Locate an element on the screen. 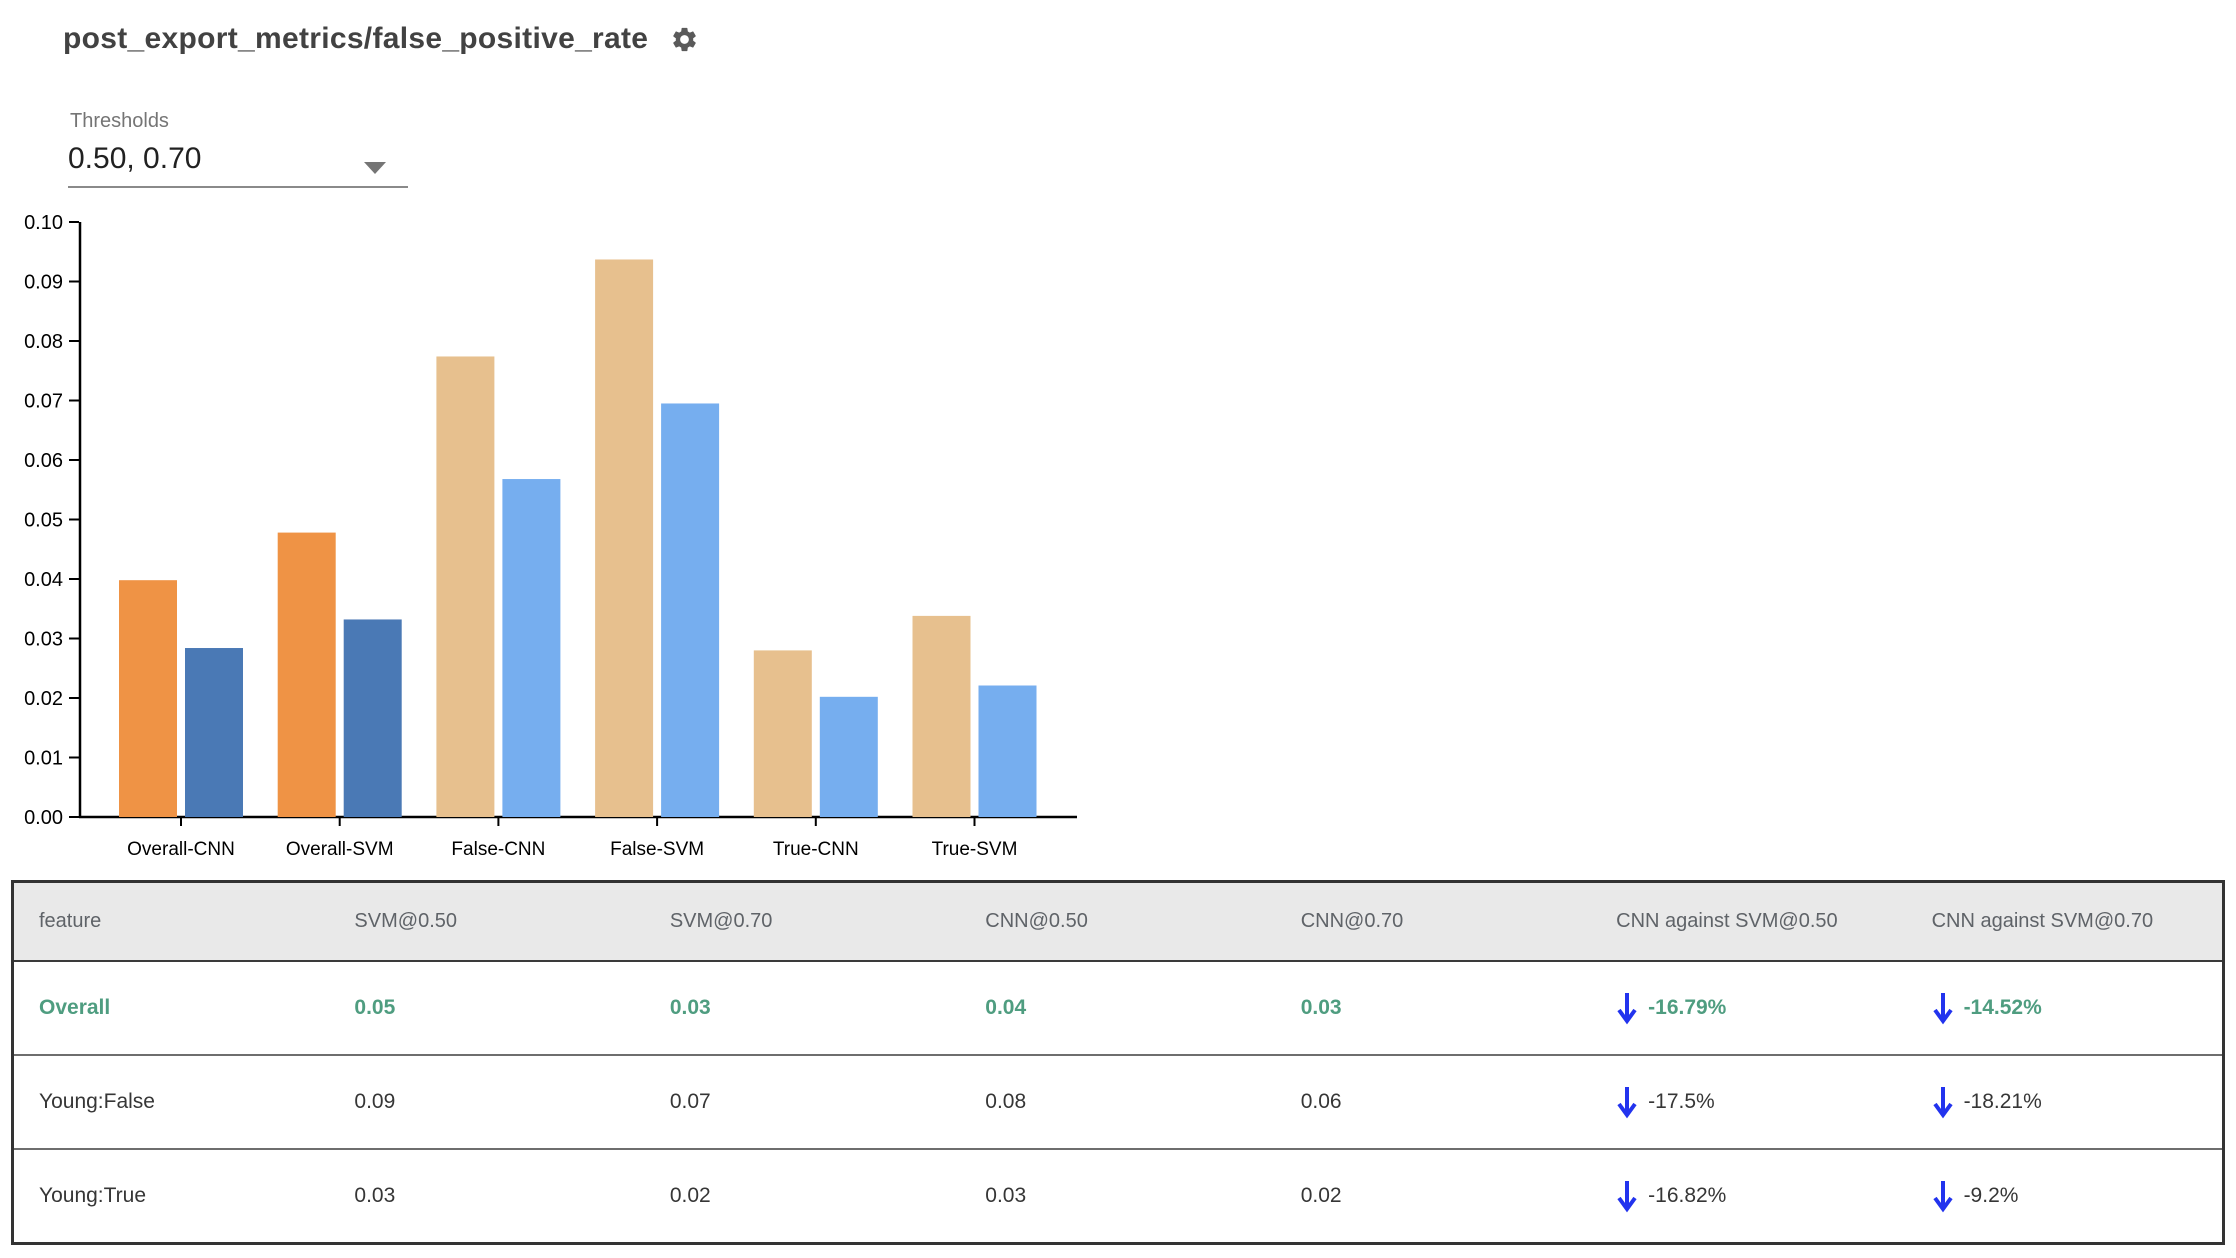 Image resolution: width=2236 pixels, height=1258 pixels. cell-delta-050: -16.82% is located at coordinates (1748, 1196).